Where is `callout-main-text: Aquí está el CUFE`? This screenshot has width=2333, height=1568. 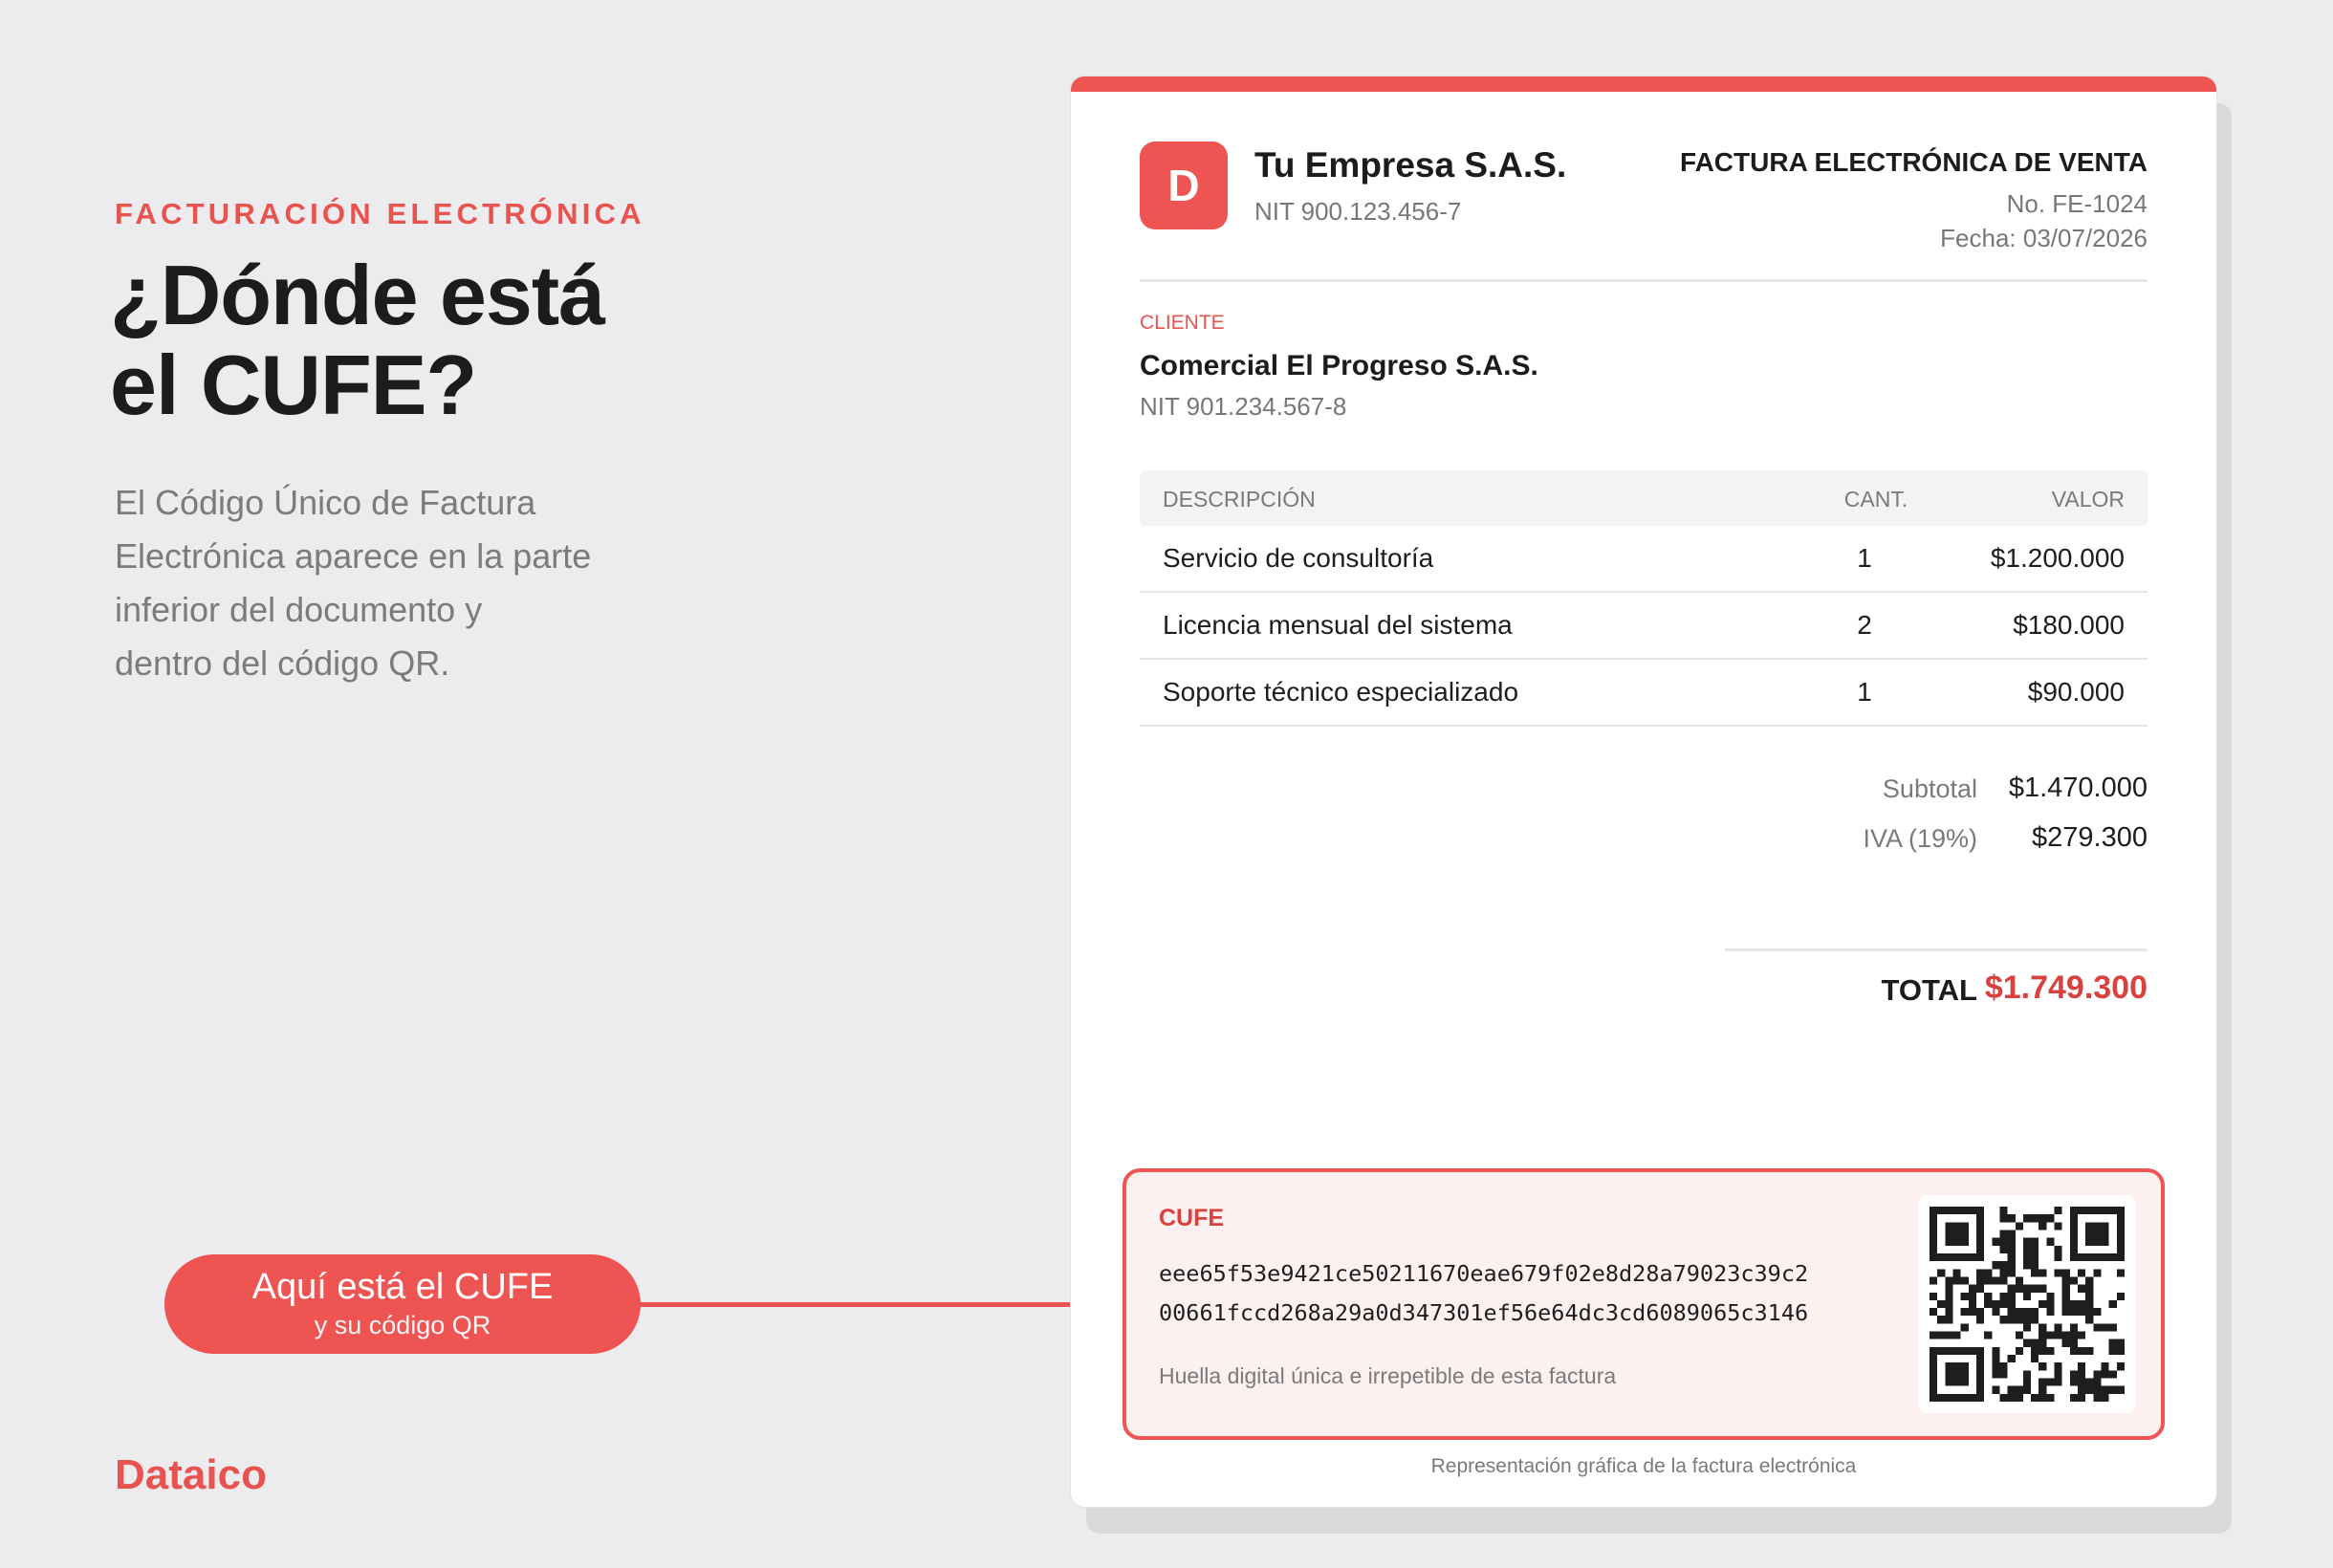 callout-main-text: Aquí está el CUFE is located at coordinates (402, 1287).